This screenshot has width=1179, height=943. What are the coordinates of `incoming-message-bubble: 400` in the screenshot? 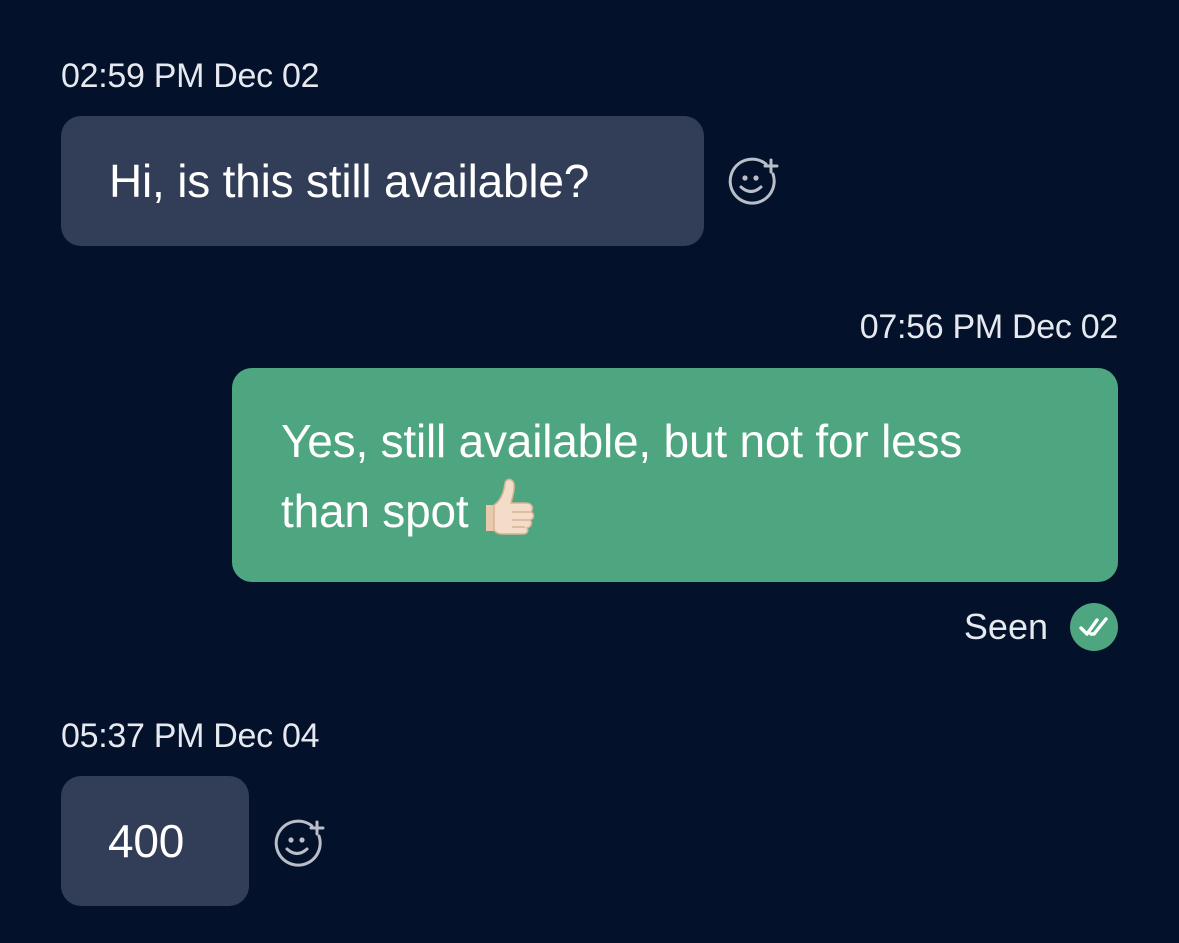 It's located at (155, 841).